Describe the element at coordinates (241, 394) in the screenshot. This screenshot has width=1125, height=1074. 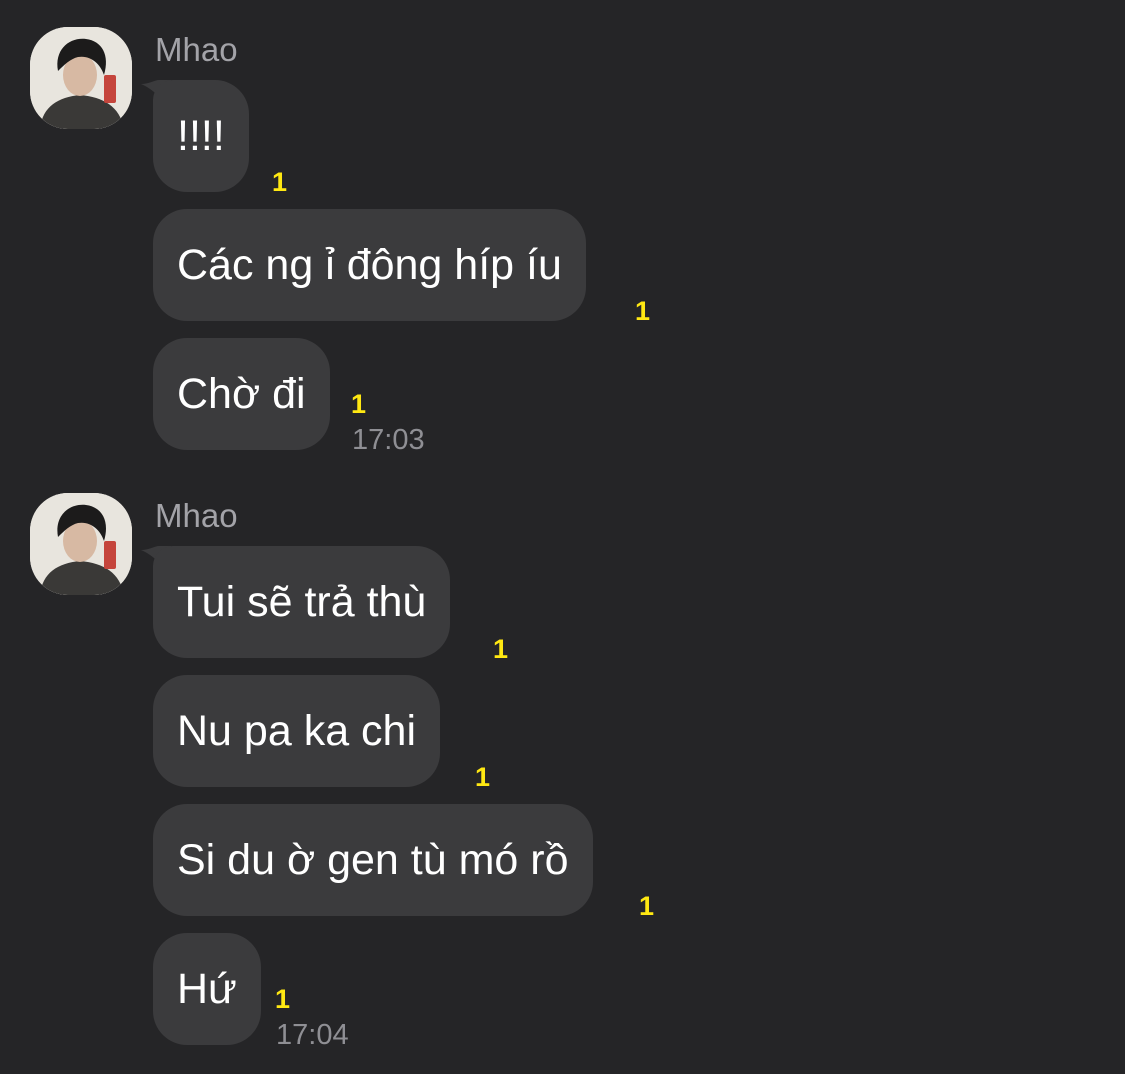
I see `message-bubble: Chờ đi` at that location.